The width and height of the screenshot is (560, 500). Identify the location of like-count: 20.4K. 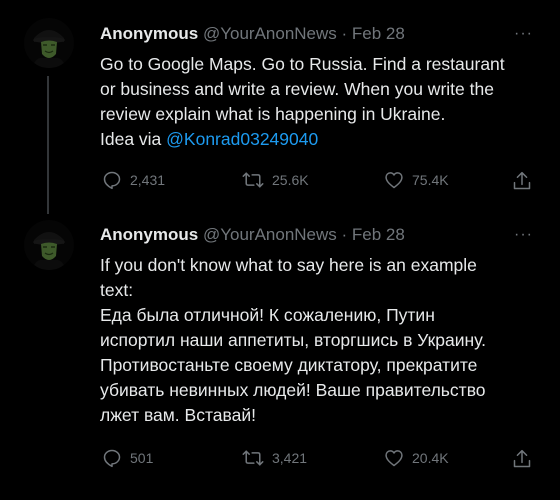
(430, 458).